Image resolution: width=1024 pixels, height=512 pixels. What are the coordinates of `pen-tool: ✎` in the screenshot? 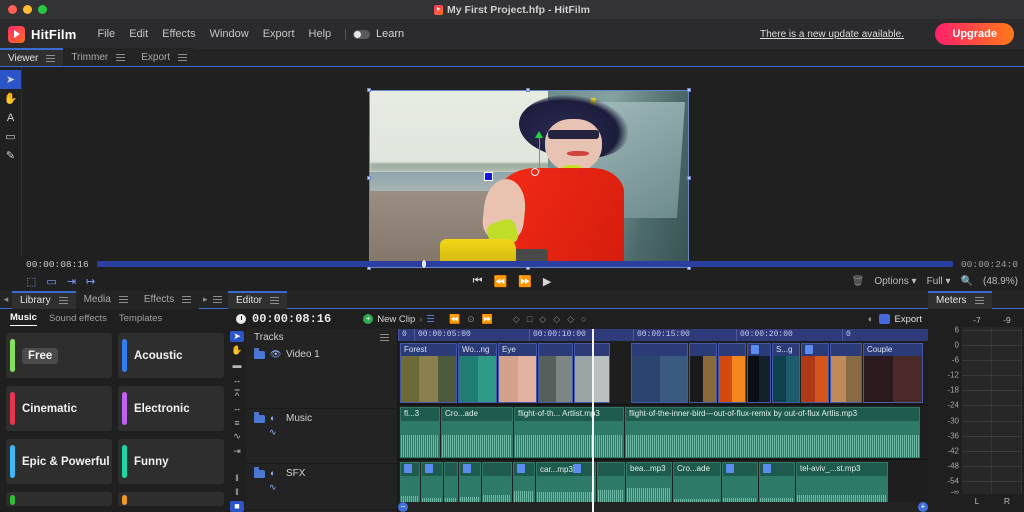 It's located at (10, 155).